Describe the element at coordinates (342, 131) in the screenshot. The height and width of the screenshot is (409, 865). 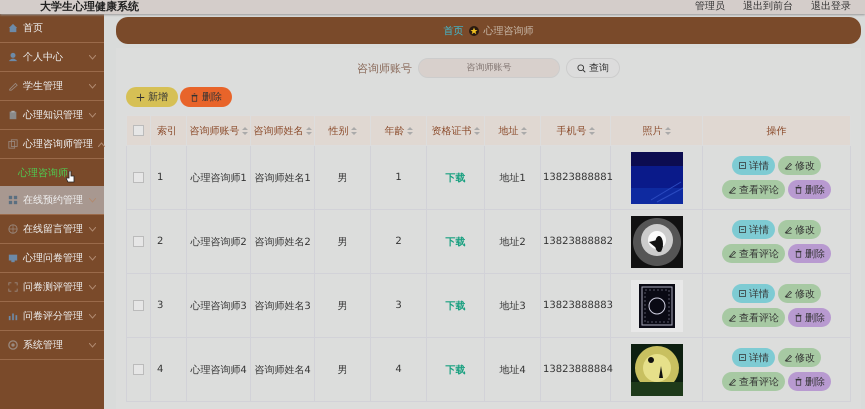
I see `column-header: 性别` at that location.